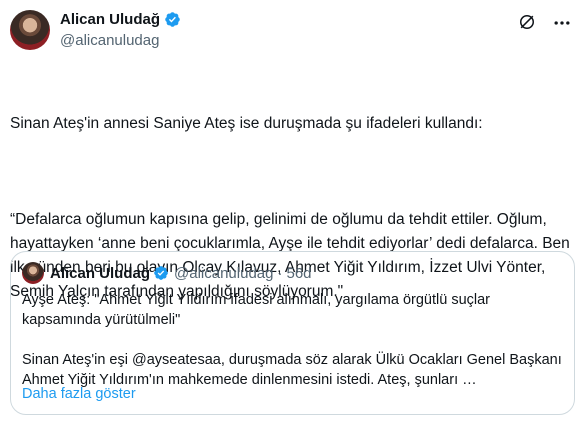 The width and height of the screenshot is (585, 424). What do you see at coordinates (223, 273) in the screenshot?
I see `quoted-author-handle: @alicanuludag` at bounding box center [223, 273].